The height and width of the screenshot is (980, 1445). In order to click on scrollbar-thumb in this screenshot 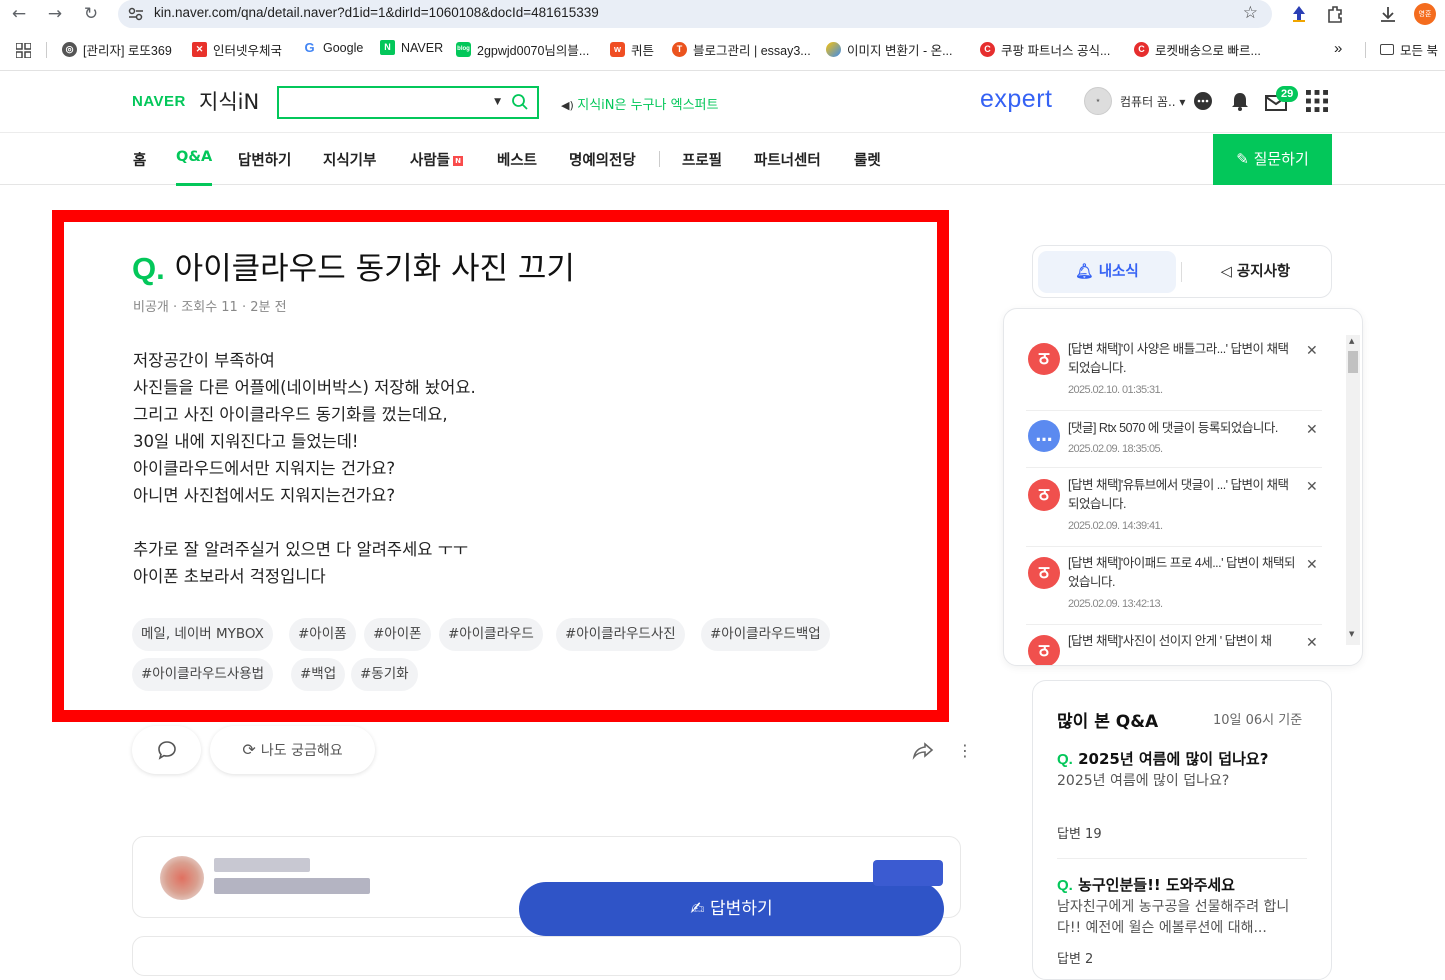, I will do `click(1353, 362)`.